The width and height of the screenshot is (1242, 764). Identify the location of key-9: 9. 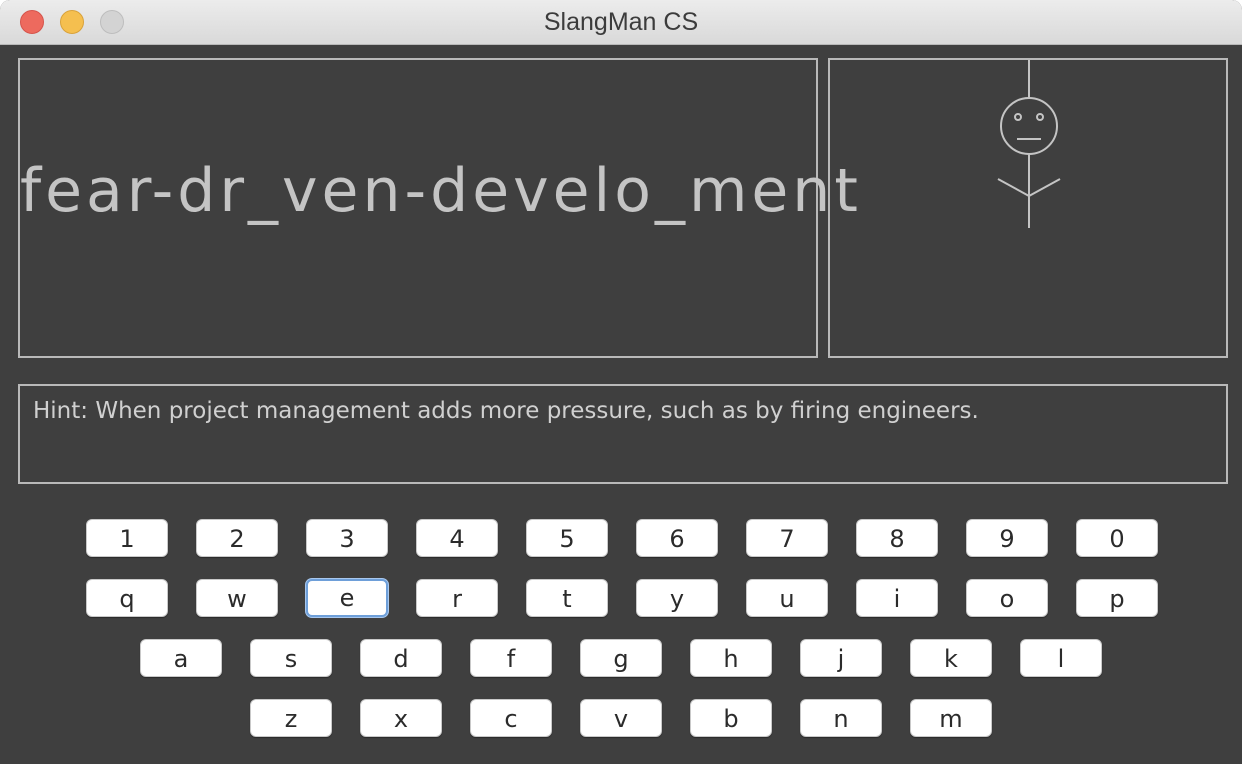
(1007, 538).